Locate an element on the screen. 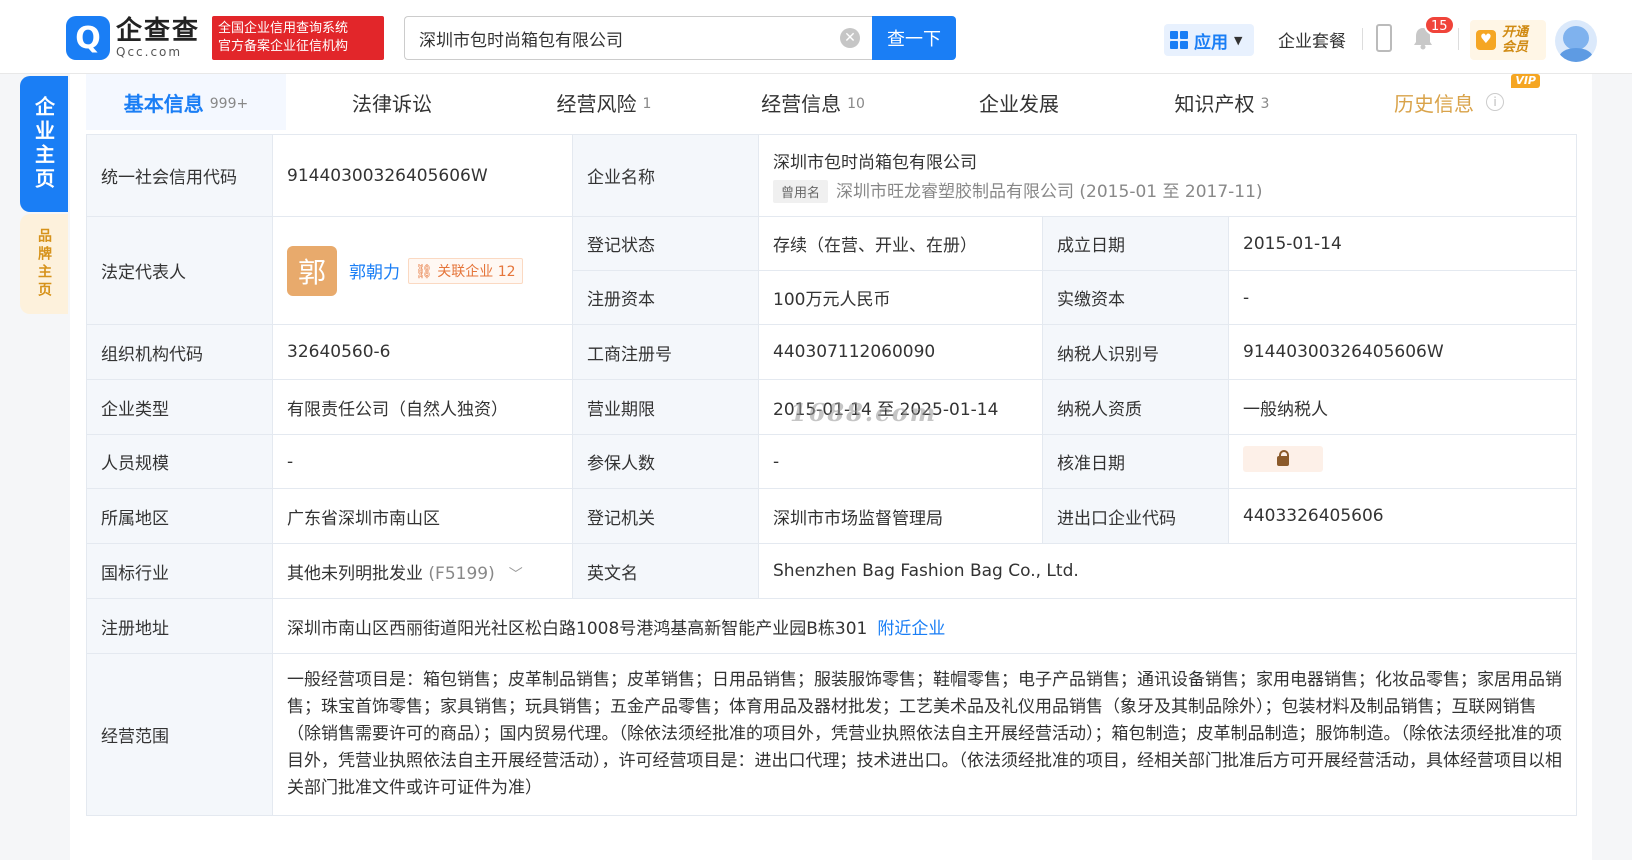 The height and width of the screenshot is (860, 1632). logo-cn: 企查查 is located at coordinates (158, 31).